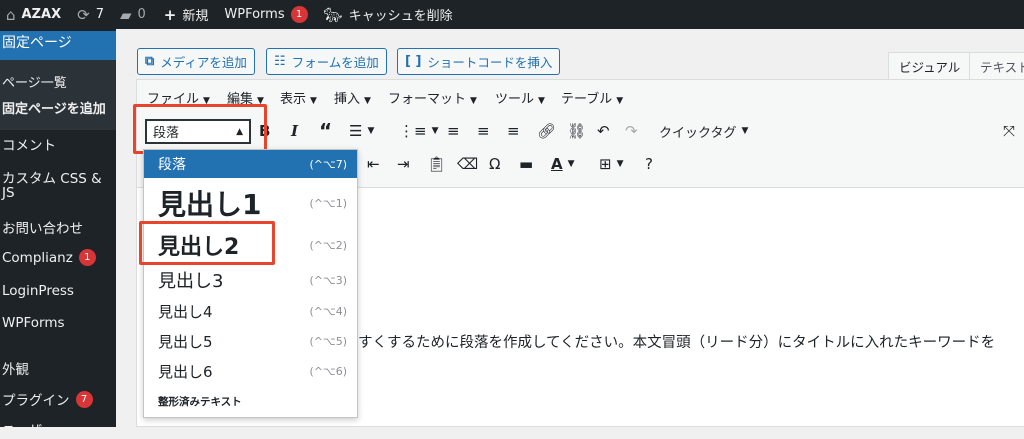 Image resolution: width=1024 pixels, height=439 pixels. Describe the element at coordinates (42, 227) in the screenshot. I see `sidebar-item-contact: お問い合わせ` at that location.